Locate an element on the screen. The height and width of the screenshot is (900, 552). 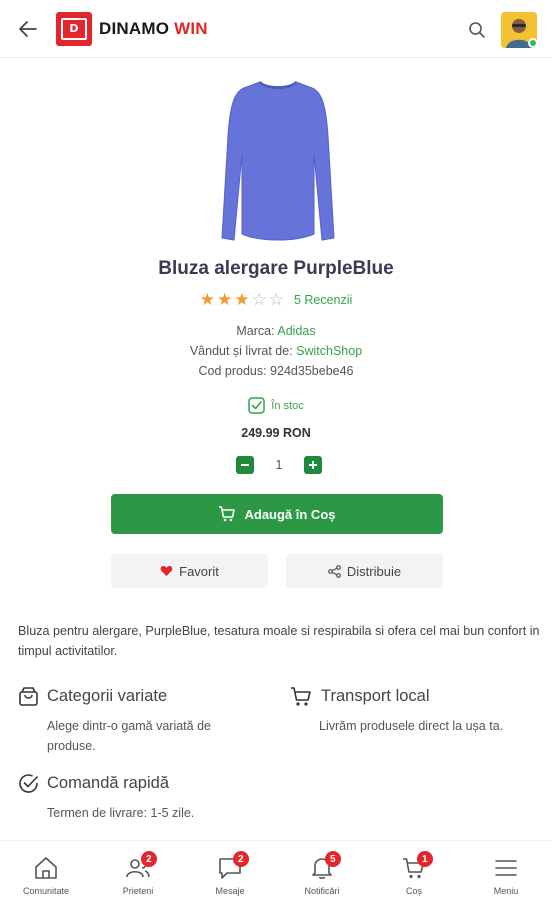
brand-logo: D DINAMO WIN is located at coordinates (132, 28).